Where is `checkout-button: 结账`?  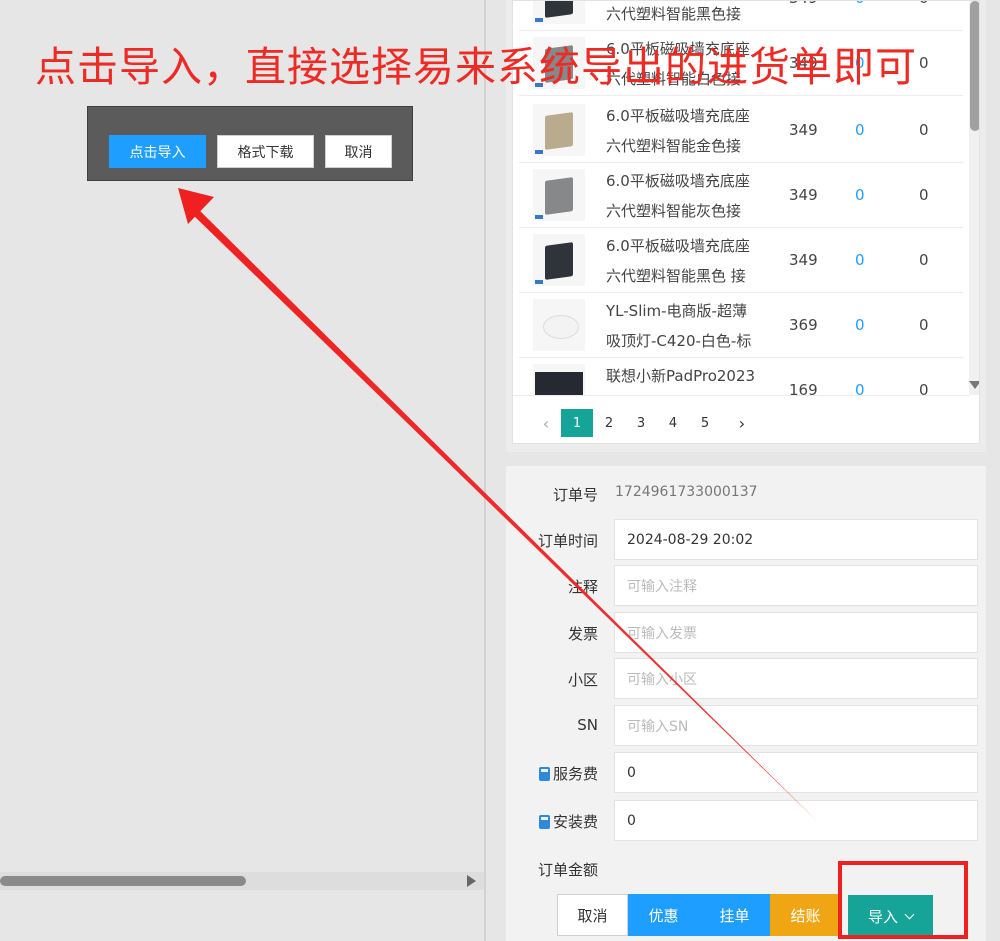
checkout-button: 结账 is located at coordinates (805, 915).